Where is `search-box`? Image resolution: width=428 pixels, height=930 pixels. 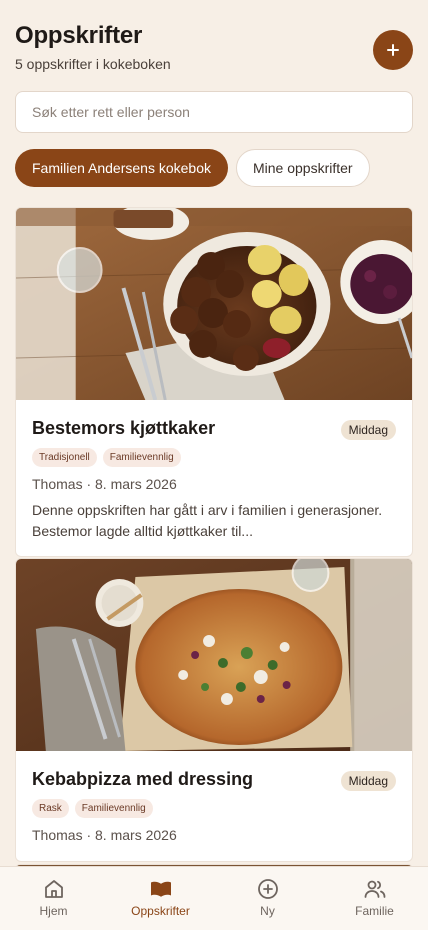
search-box is located at coordinates (214, 112).